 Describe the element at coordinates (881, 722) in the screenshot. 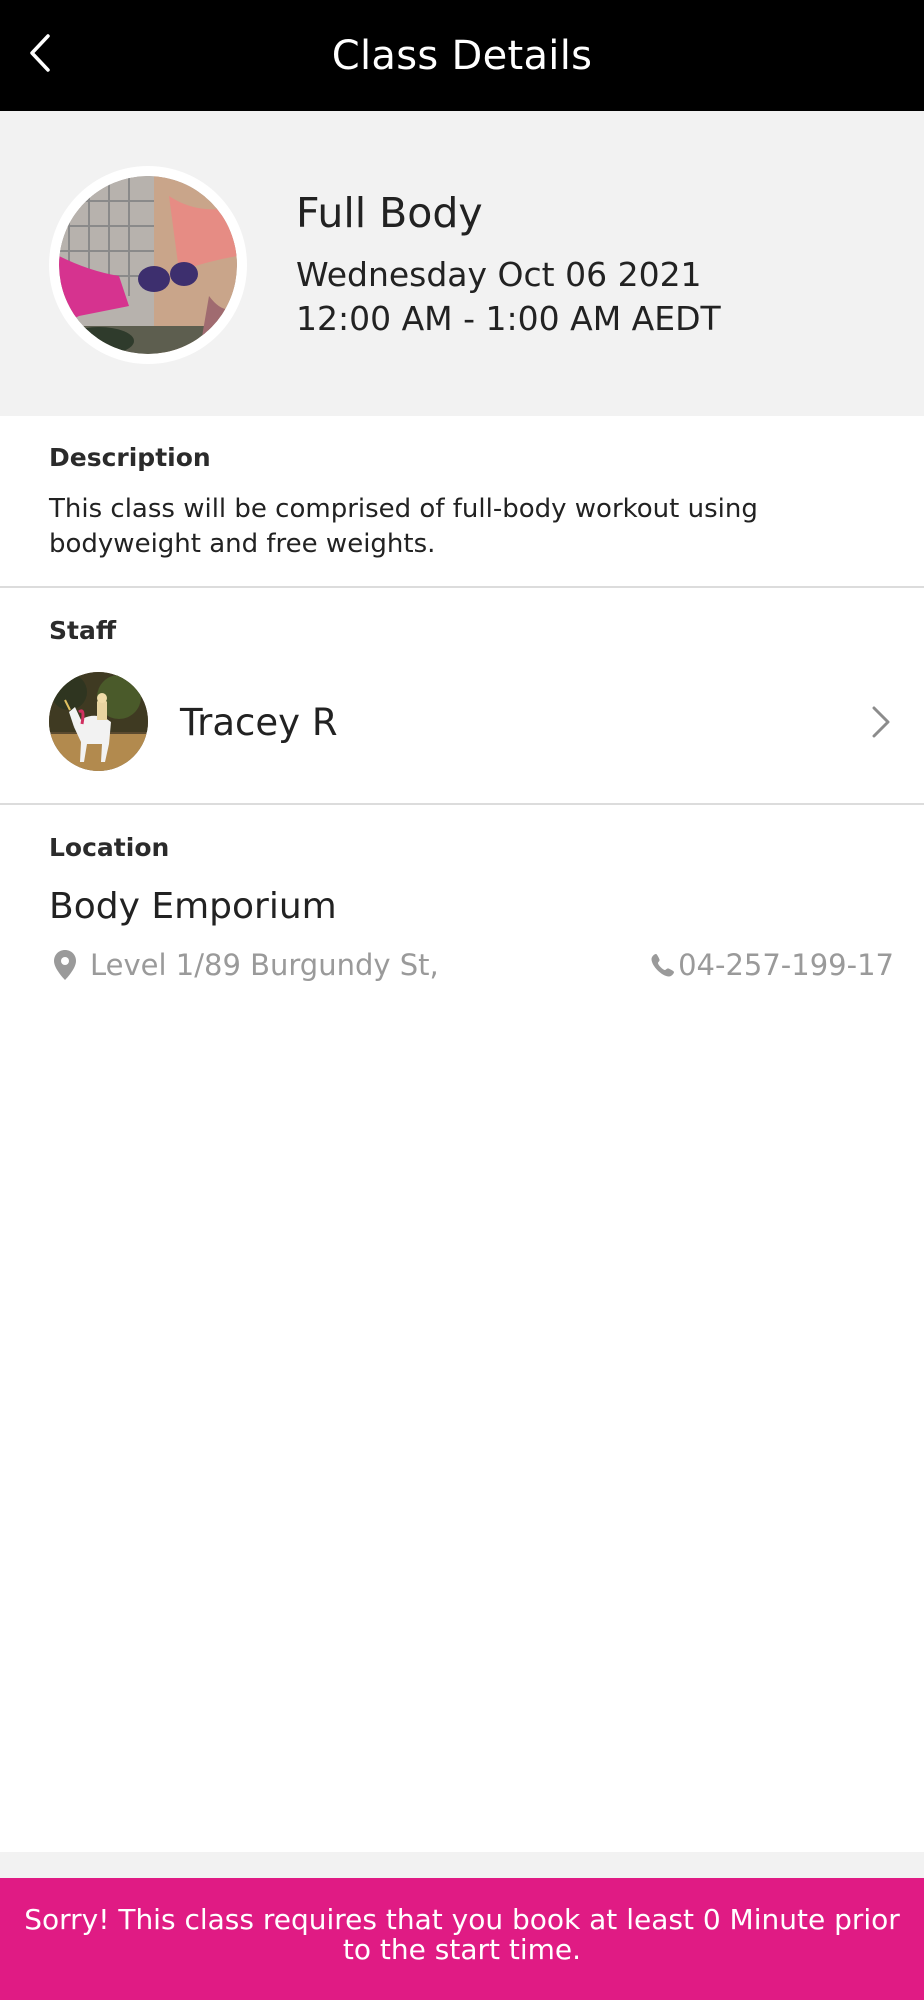

I see `chevron-right-icon` at that location.